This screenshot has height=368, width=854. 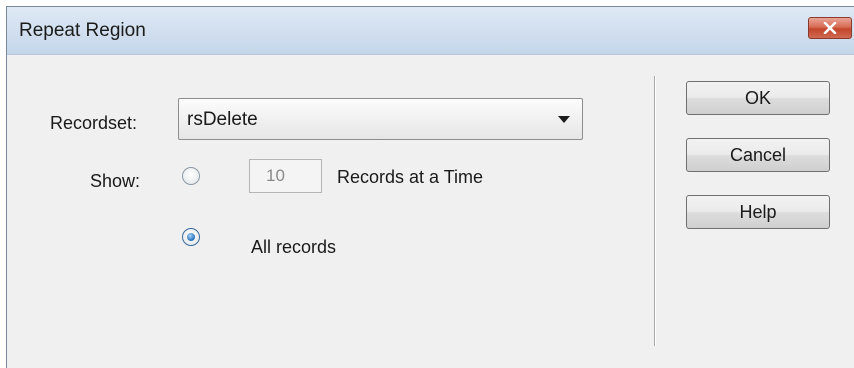 I want to click on records-at-time-label: Records at a Time, so click(x=410, y=177).